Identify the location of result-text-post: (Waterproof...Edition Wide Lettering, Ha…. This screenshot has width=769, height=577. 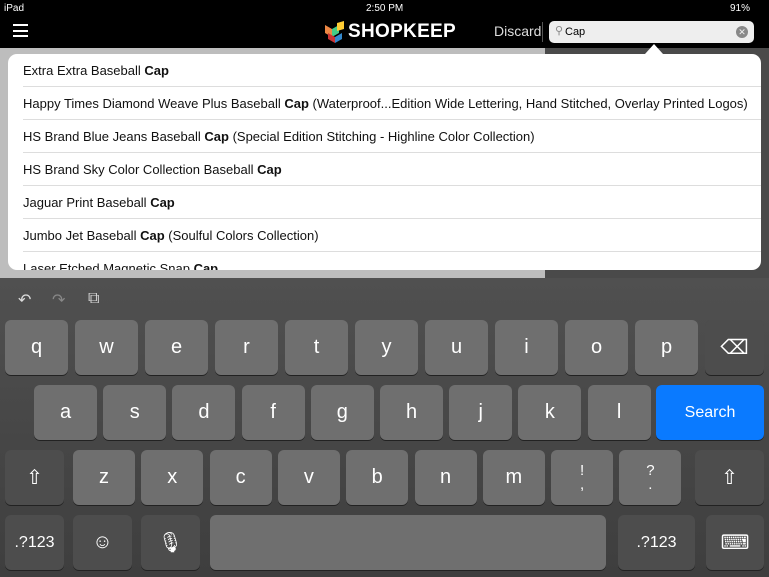
(528, 103).